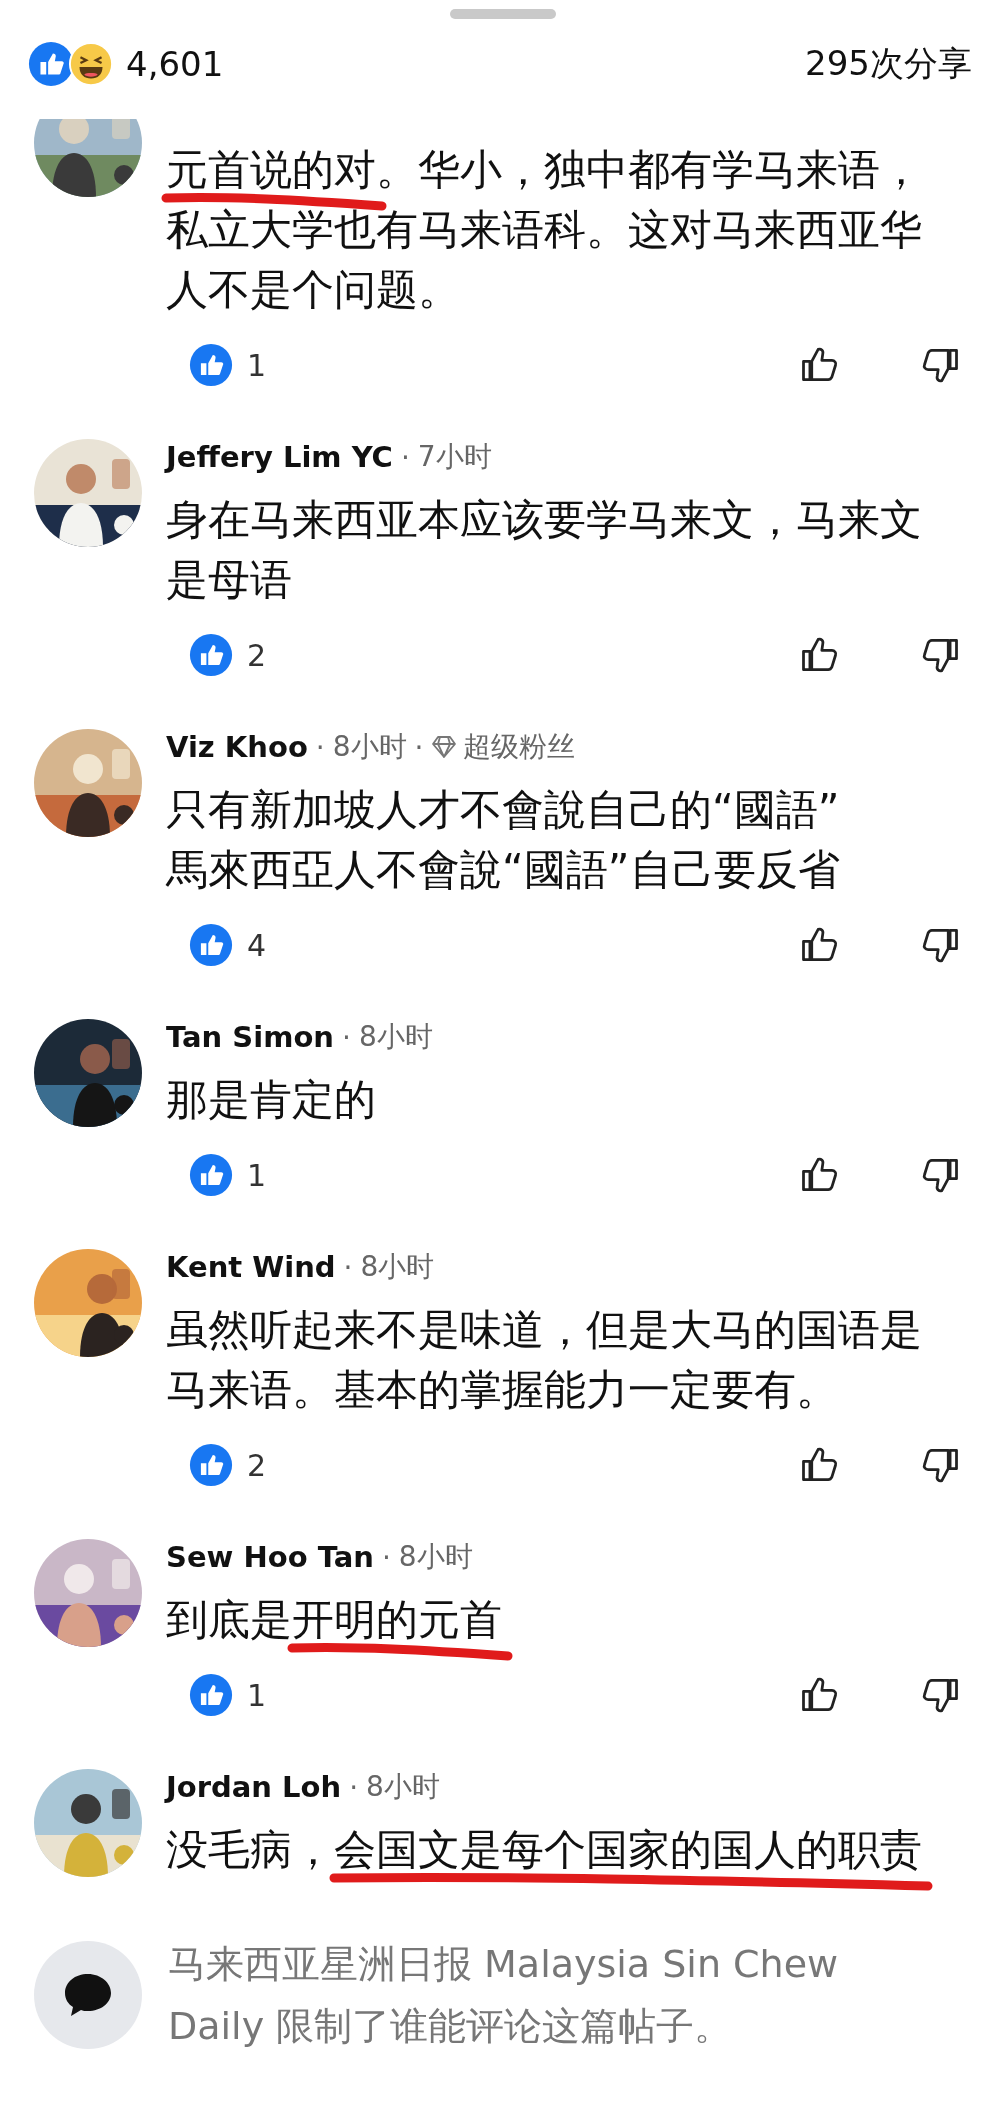 The image size is (1006, 2120). Describe the element at coordinates (519, 747) in the screenshot. I see `fan-badge-label: 超级粉丝` at that location.